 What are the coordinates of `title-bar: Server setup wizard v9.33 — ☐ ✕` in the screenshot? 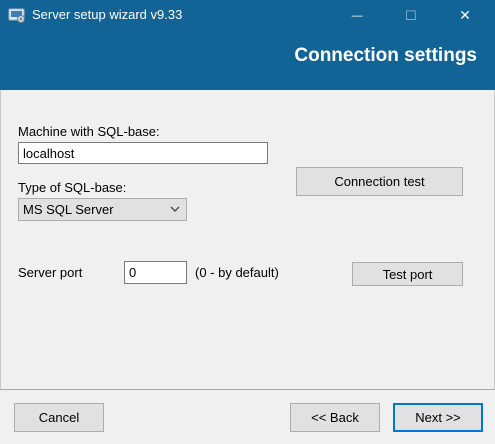 It's located at (247, 15).